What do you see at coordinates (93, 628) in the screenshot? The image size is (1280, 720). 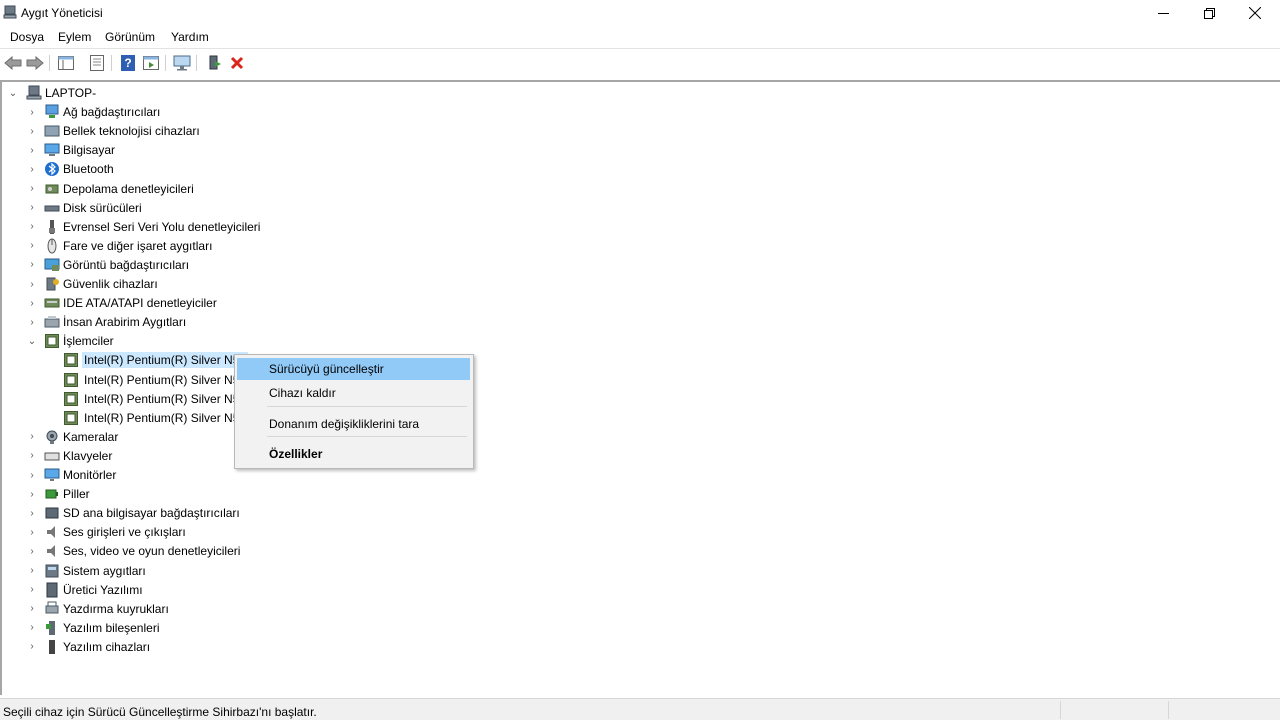 I see `tree-category-item: › Yazılım bileşenleri` at bounding box center [93, 628].